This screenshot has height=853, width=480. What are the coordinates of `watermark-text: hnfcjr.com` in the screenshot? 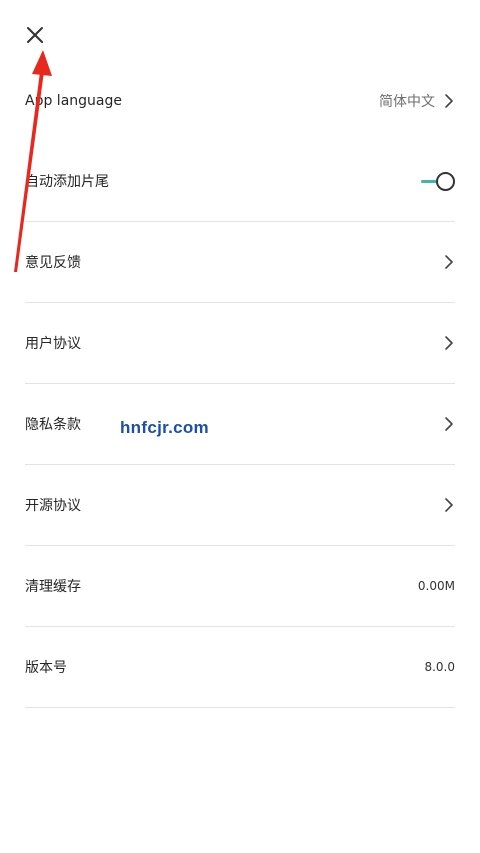 It's located at (164, 427).